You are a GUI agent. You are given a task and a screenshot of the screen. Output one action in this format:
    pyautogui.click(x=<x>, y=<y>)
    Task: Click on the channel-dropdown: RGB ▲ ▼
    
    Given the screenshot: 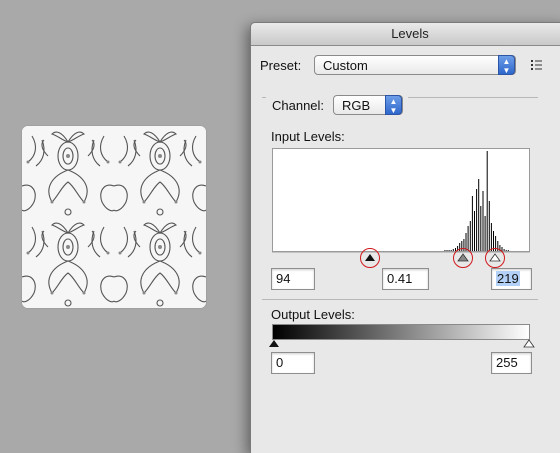 What is the action you would take?
    pyautogui.click(x=368, y=105)
    